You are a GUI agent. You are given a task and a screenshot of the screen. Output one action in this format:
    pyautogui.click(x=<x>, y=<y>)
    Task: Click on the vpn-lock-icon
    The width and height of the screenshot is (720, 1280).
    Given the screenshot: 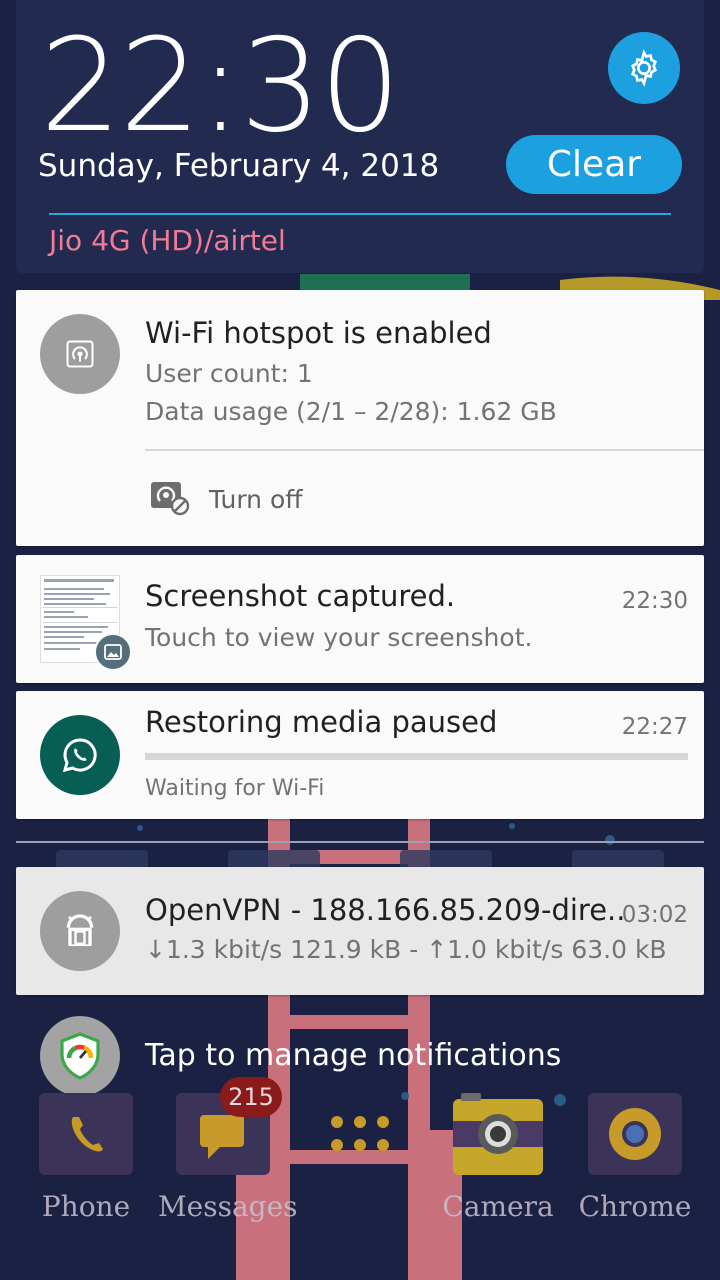 What is the action you would take?
    pyautogui.click(x=80, y=931)
    